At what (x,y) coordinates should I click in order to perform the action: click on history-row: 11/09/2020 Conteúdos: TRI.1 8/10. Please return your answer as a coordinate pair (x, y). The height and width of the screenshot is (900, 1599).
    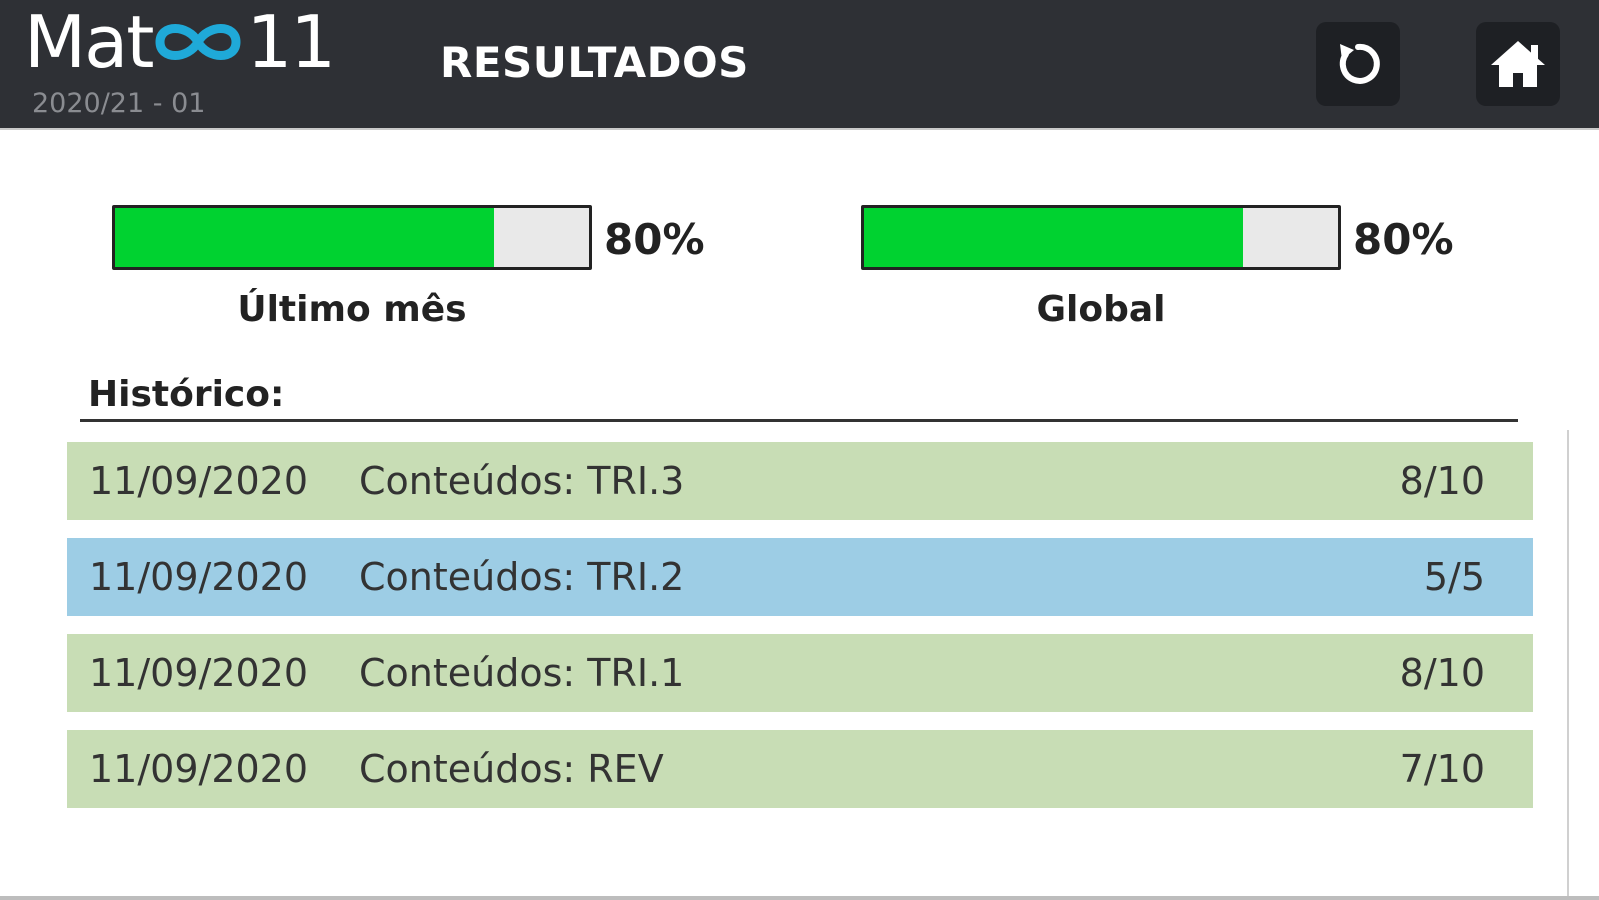
    Looking at the image, I should click on (800, 673).